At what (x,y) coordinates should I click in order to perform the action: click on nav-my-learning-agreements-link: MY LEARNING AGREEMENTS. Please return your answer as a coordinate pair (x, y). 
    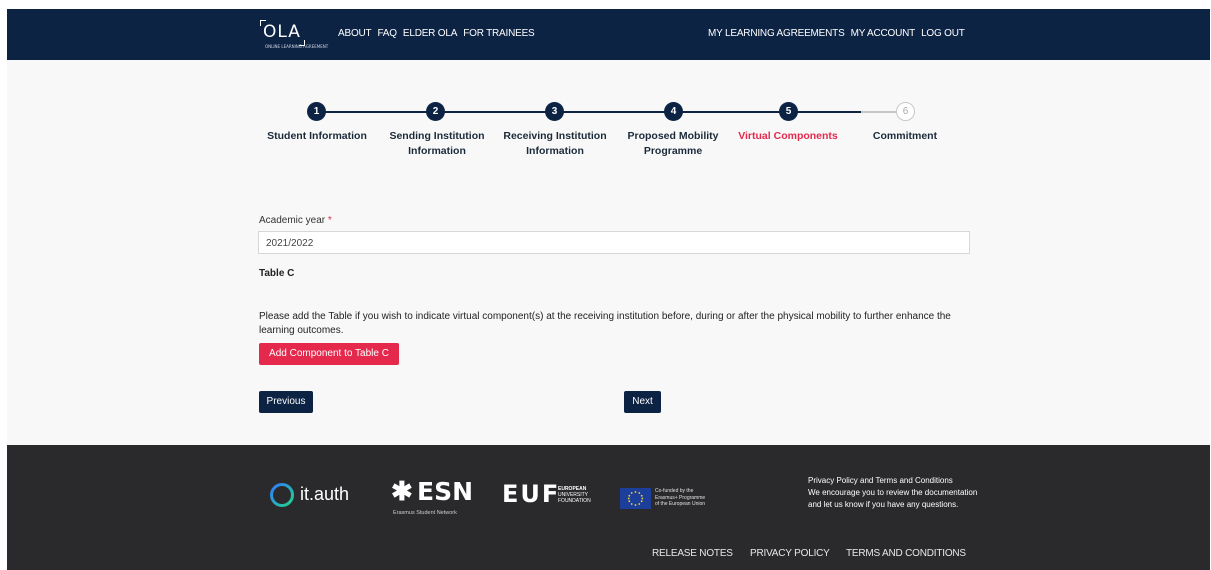
    Looking at the image, I should click on (776, 33).